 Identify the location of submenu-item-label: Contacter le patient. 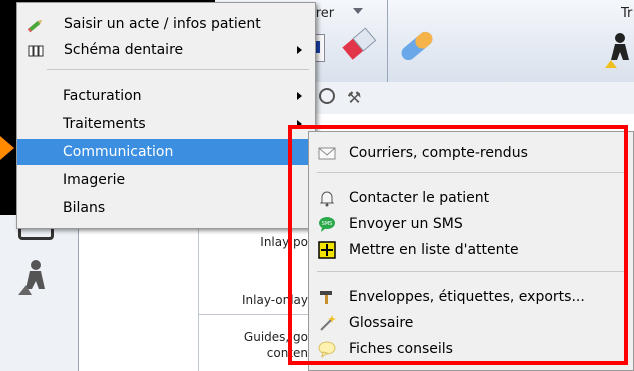
(419, 198).